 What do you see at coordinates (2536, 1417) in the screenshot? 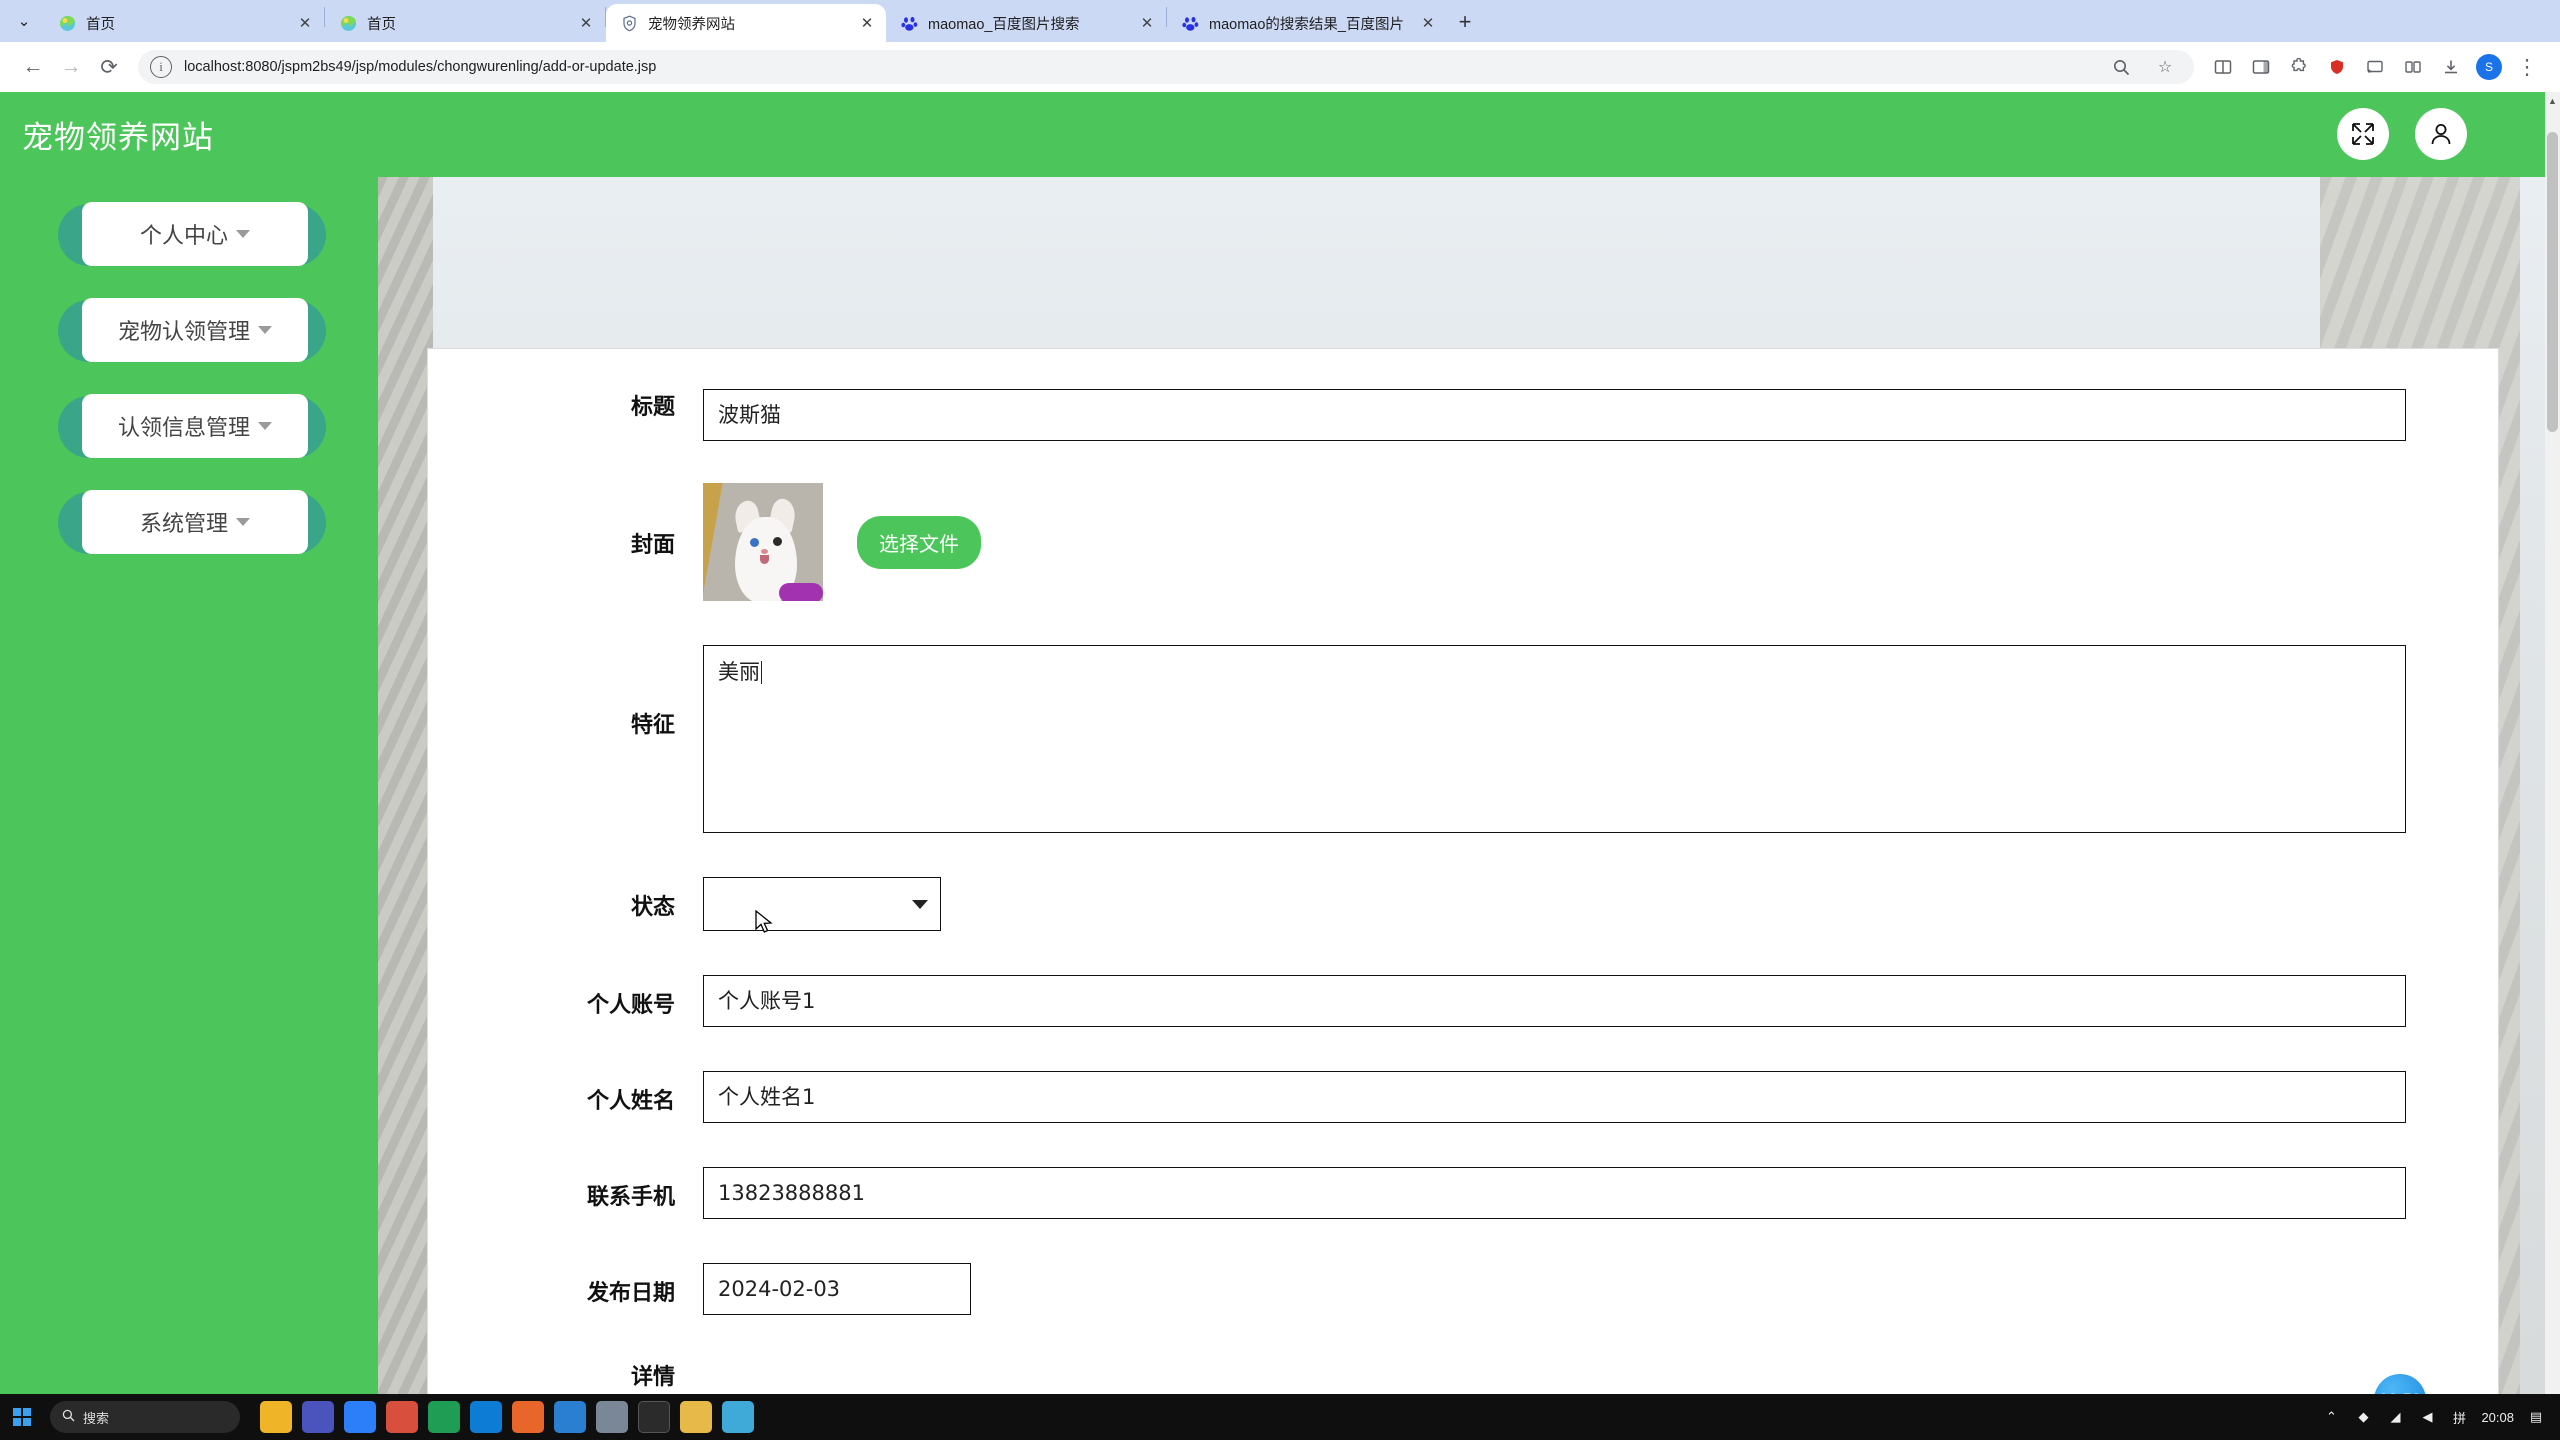
I see `notification-icon: ▤` at bounding box center [2536, 1417].